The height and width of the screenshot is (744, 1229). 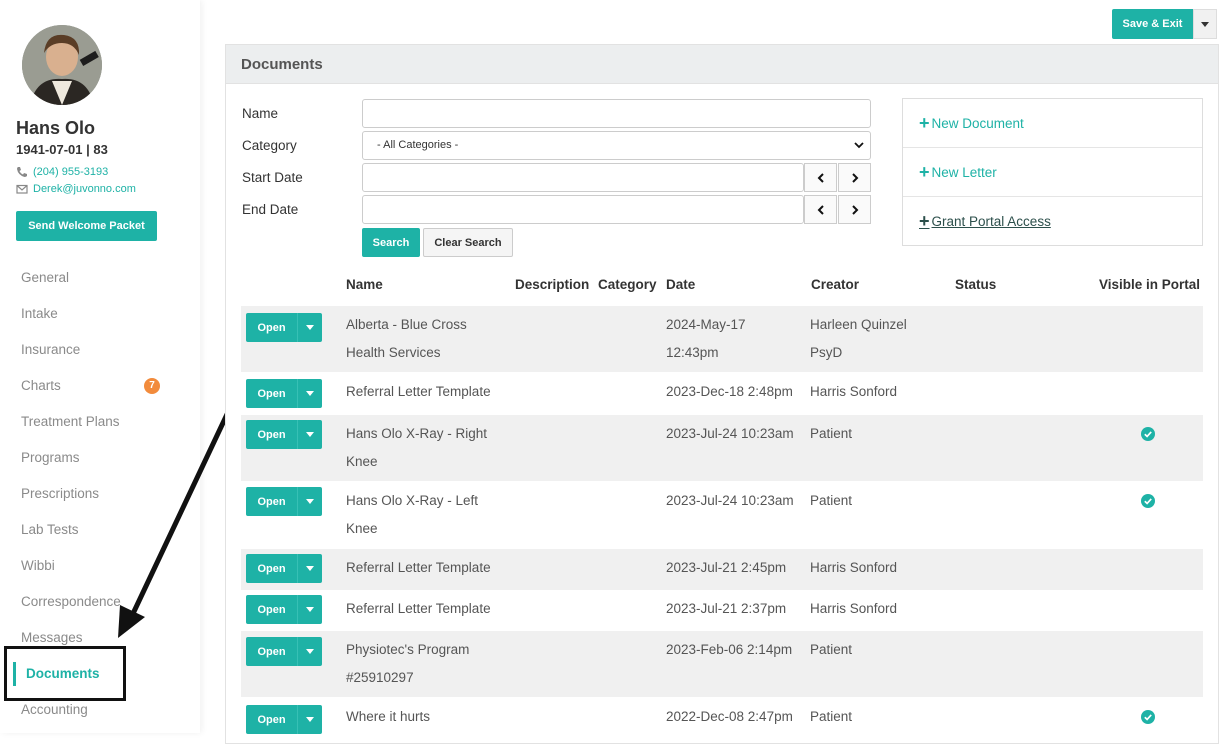 What do you see at coordinates (152, 386) in the screenshot?
I see `charts-count-badge: 7` at bounding box center [152, 386].